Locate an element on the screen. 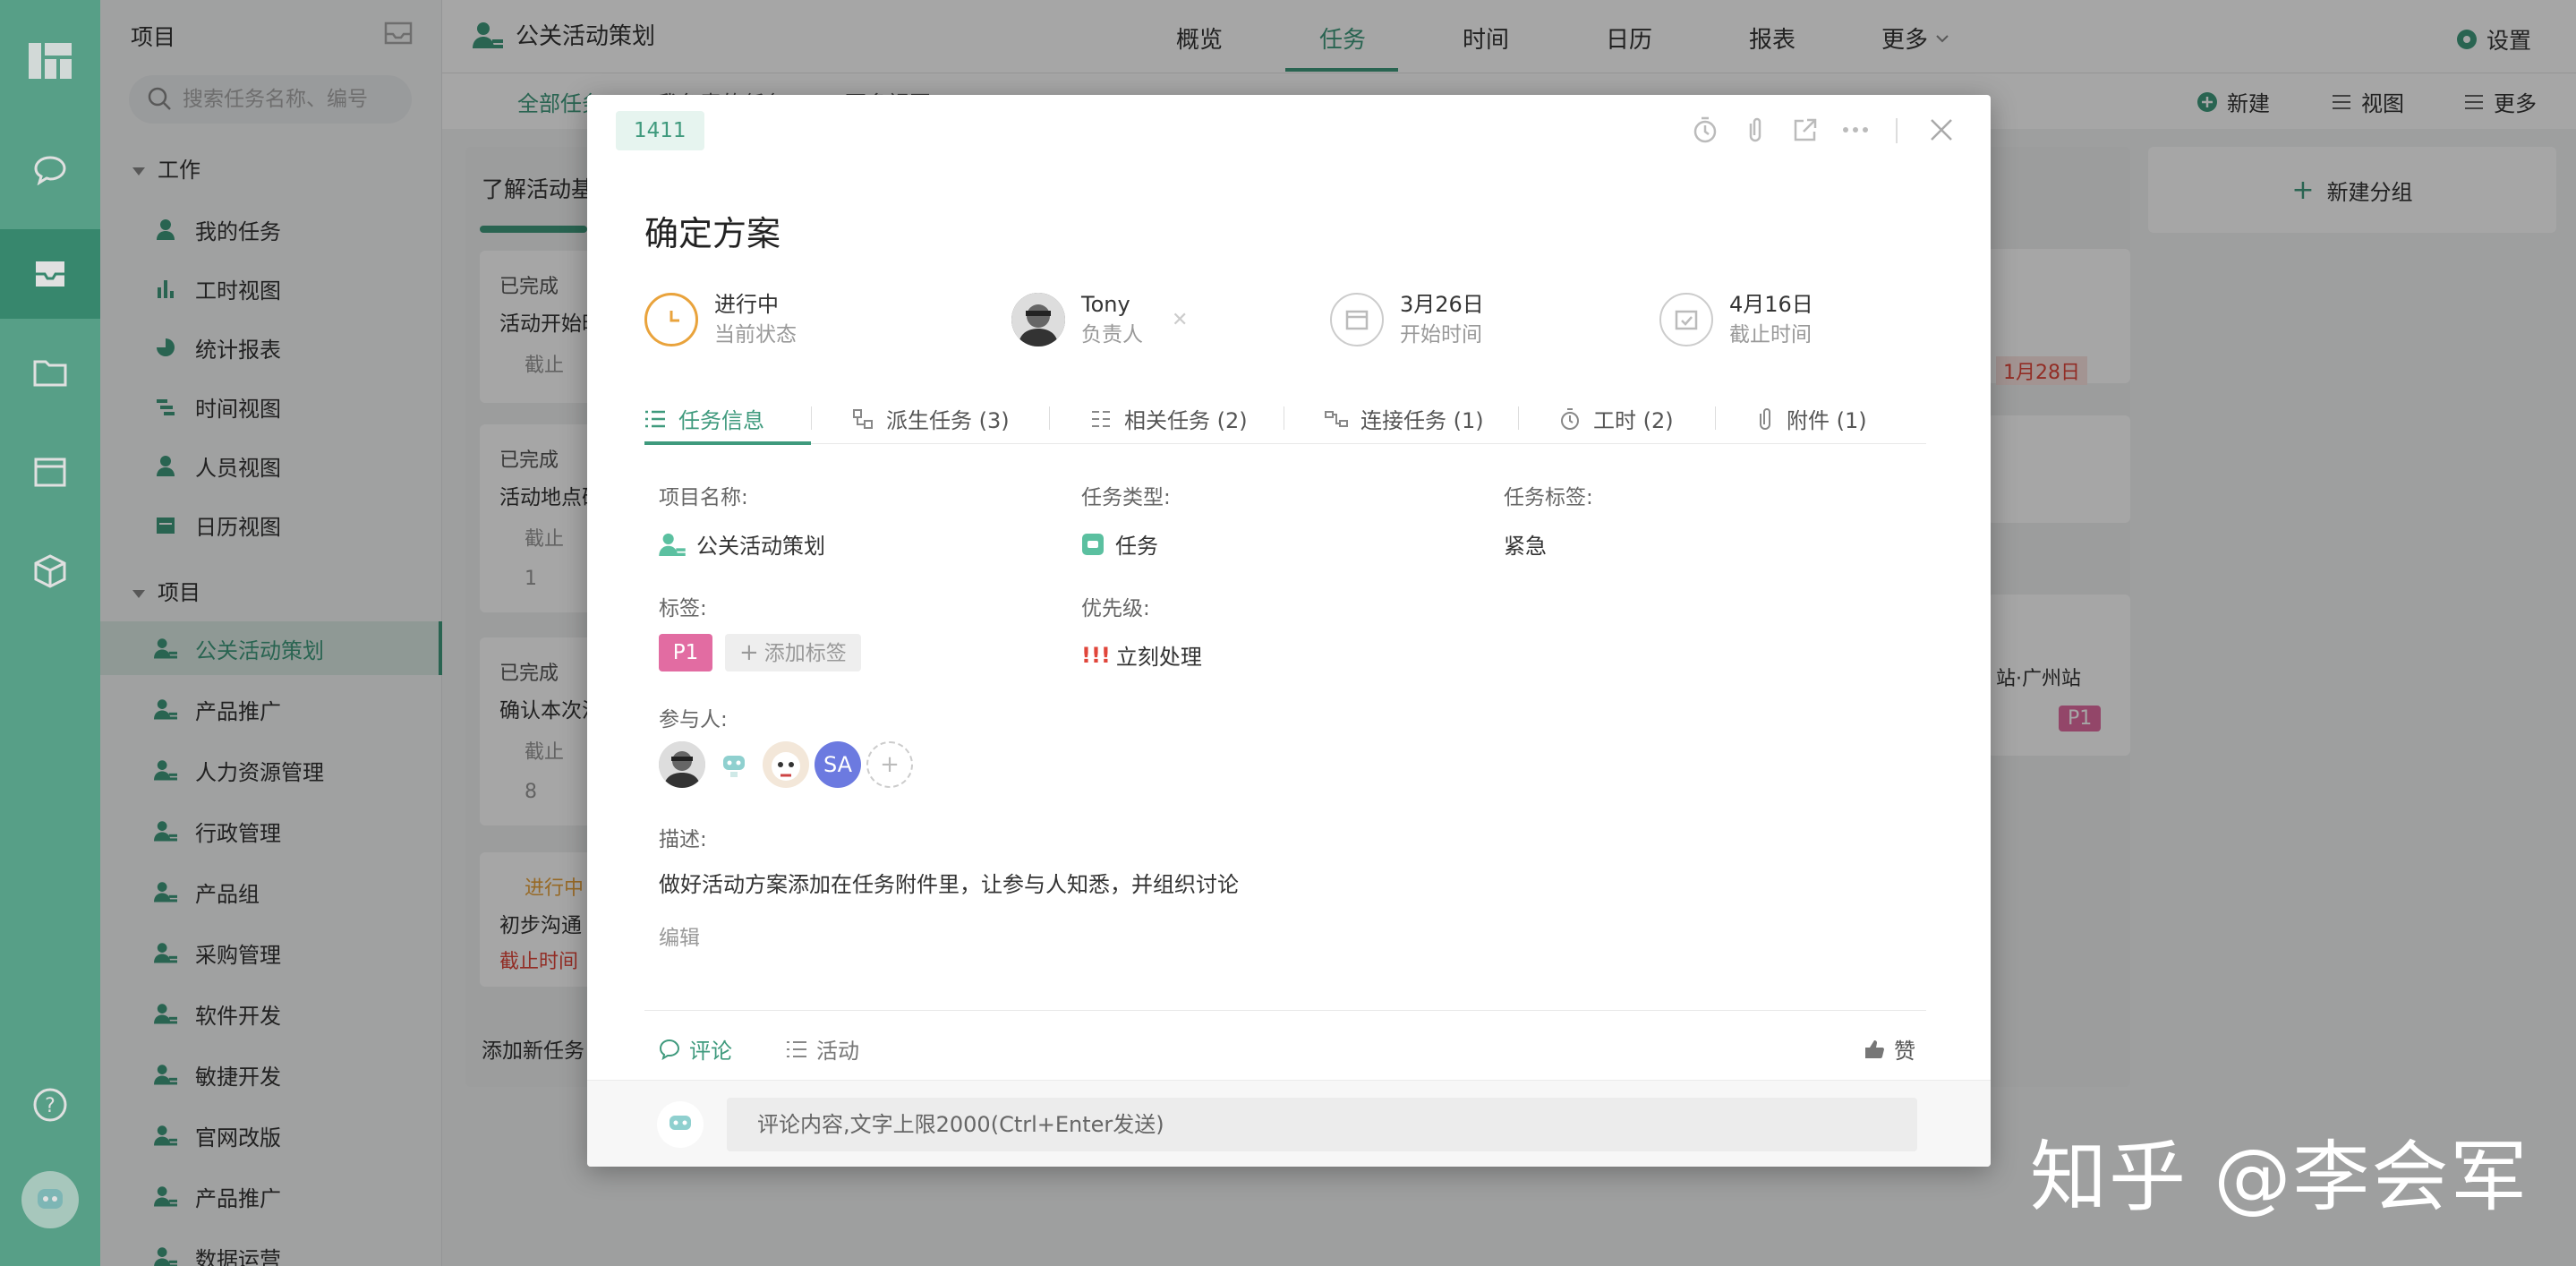  related-icon is located at coordinates (1101, 418).